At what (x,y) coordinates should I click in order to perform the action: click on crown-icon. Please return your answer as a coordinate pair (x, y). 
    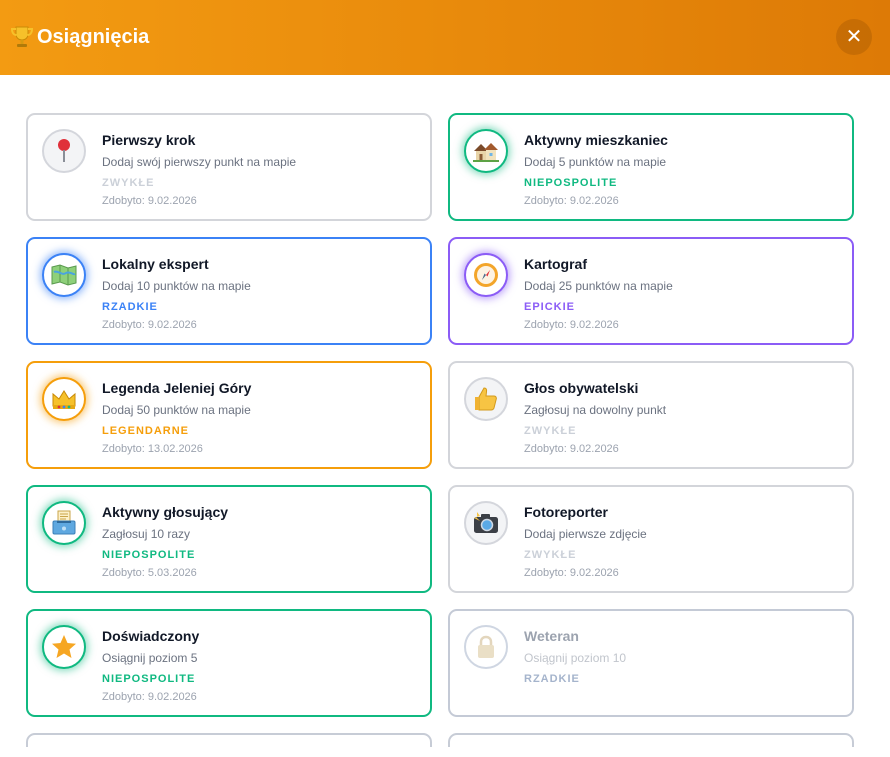
    Looking at the image, I should click on (64, 399).